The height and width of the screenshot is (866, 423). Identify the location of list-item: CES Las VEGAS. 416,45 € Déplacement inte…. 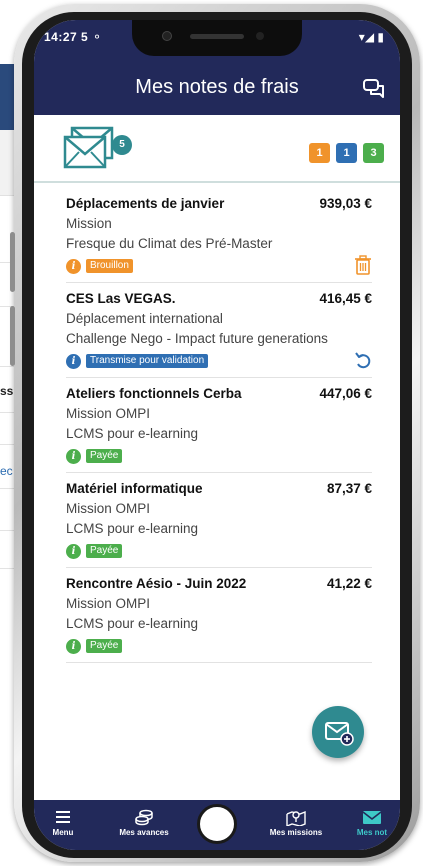
(219, 330).